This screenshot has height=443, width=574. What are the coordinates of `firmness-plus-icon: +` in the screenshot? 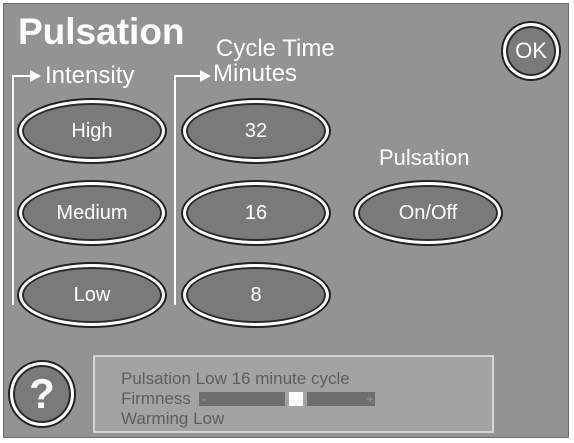 It's located at (370, 399).